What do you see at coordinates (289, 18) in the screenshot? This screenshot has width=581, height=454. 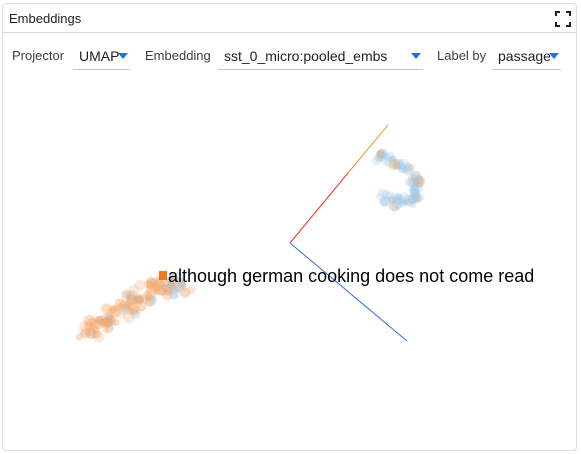 I see `panel-header: Embeddings` at bounding box center [289, 18].